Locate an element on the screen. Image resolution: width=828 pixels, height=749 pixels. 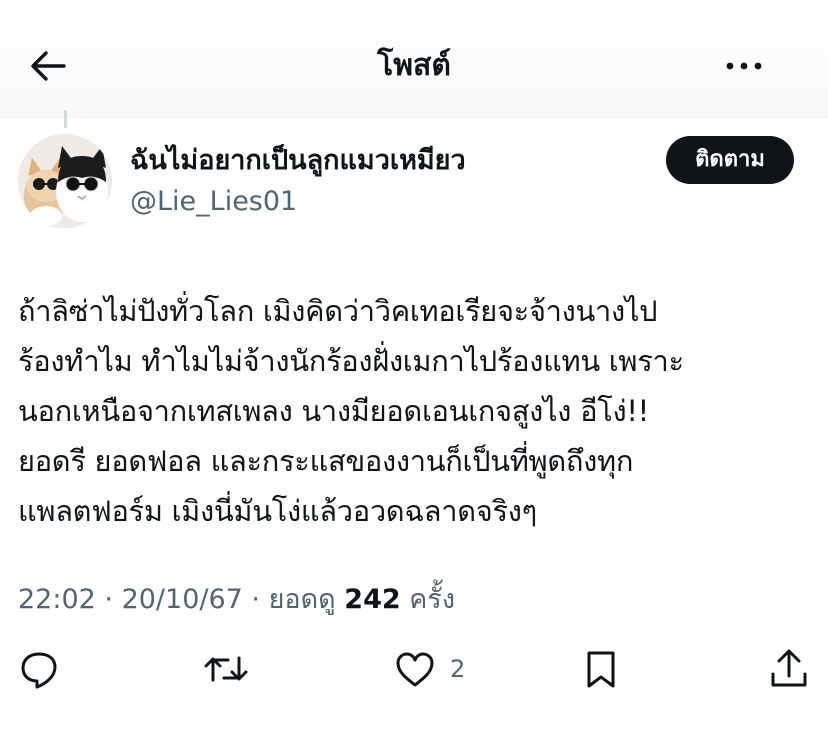
bookmark-button is located at coordinates (601, 671).